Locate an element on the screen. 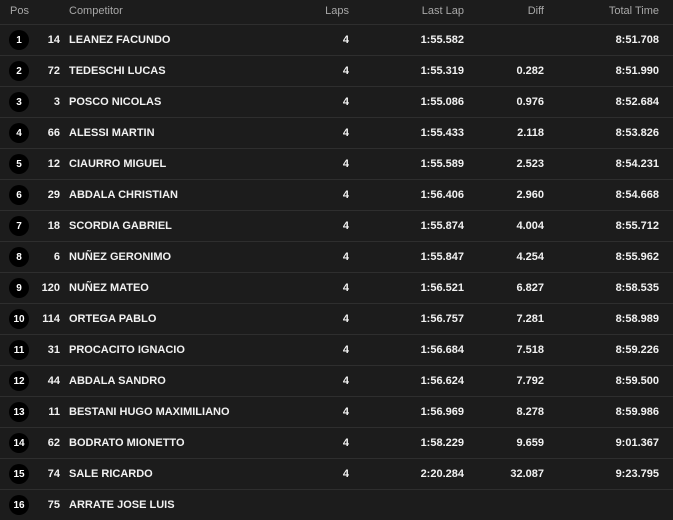 The width and height of the screenshot is (673, 520). position-cell: 1 is located at coordinates (19, 40).